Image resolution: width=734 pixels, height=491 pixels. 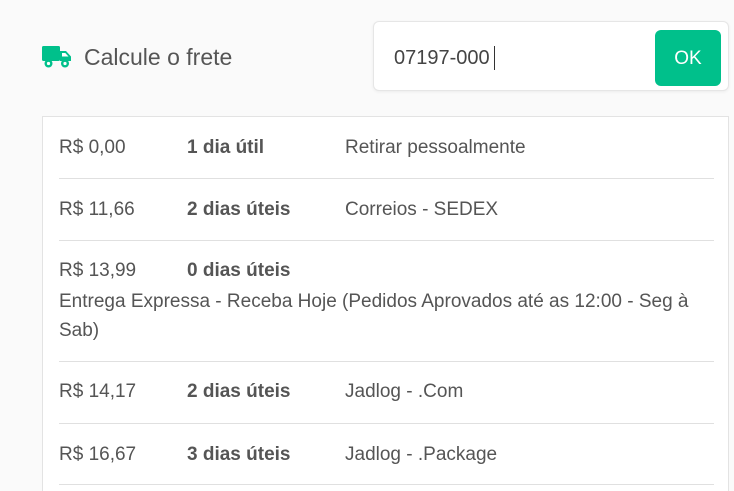 I want to click on truck-icon, so click(x=57, y=57).